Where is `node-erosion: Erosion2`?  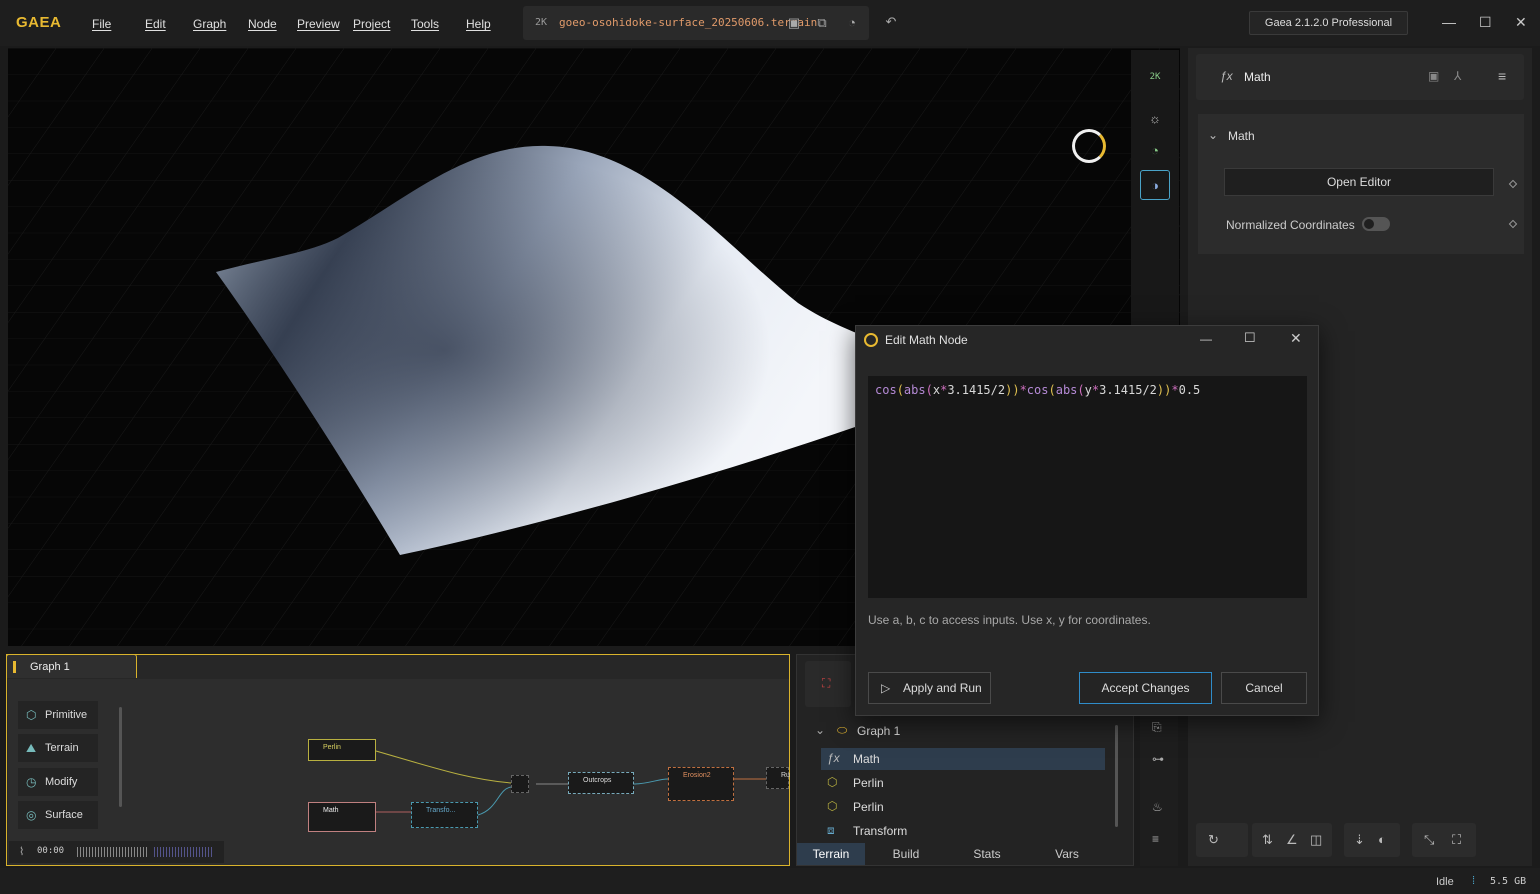 node-erosion: Erosion2 is located at coordinates (701, 784).